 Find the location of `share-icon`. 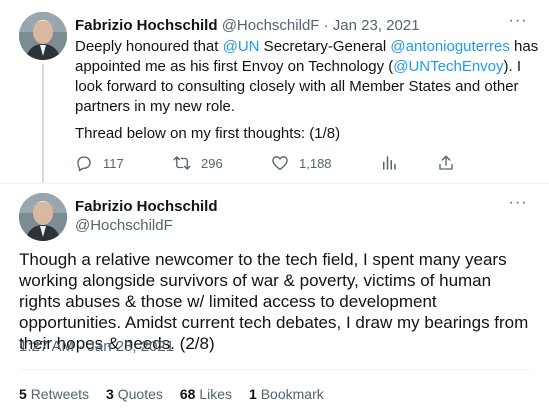

share-icon is located at coordinates (446, 162).